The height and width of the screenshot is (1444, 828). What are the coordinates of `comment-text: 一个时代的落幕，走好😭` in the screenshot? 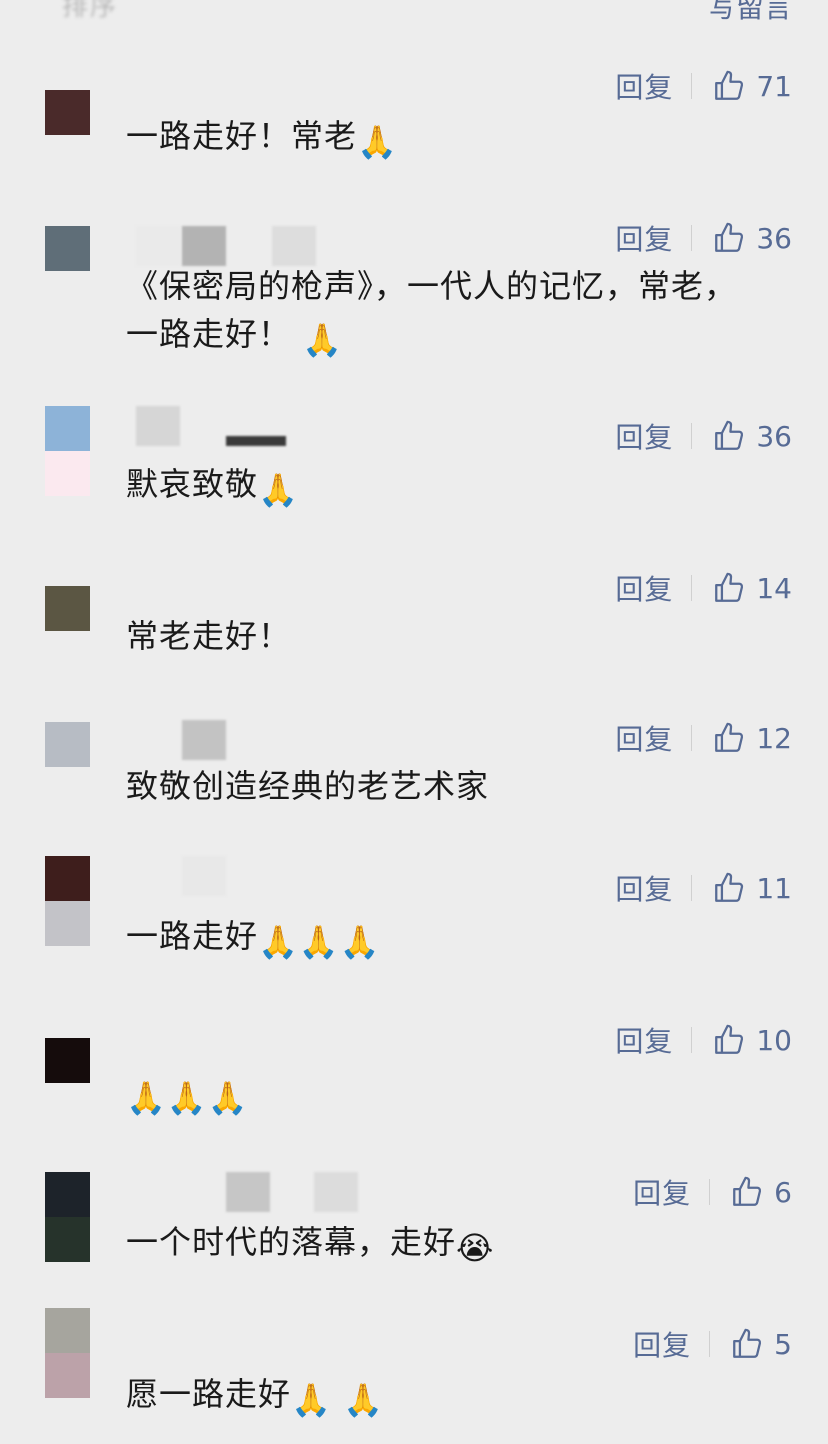 It's located at (446, 1245).